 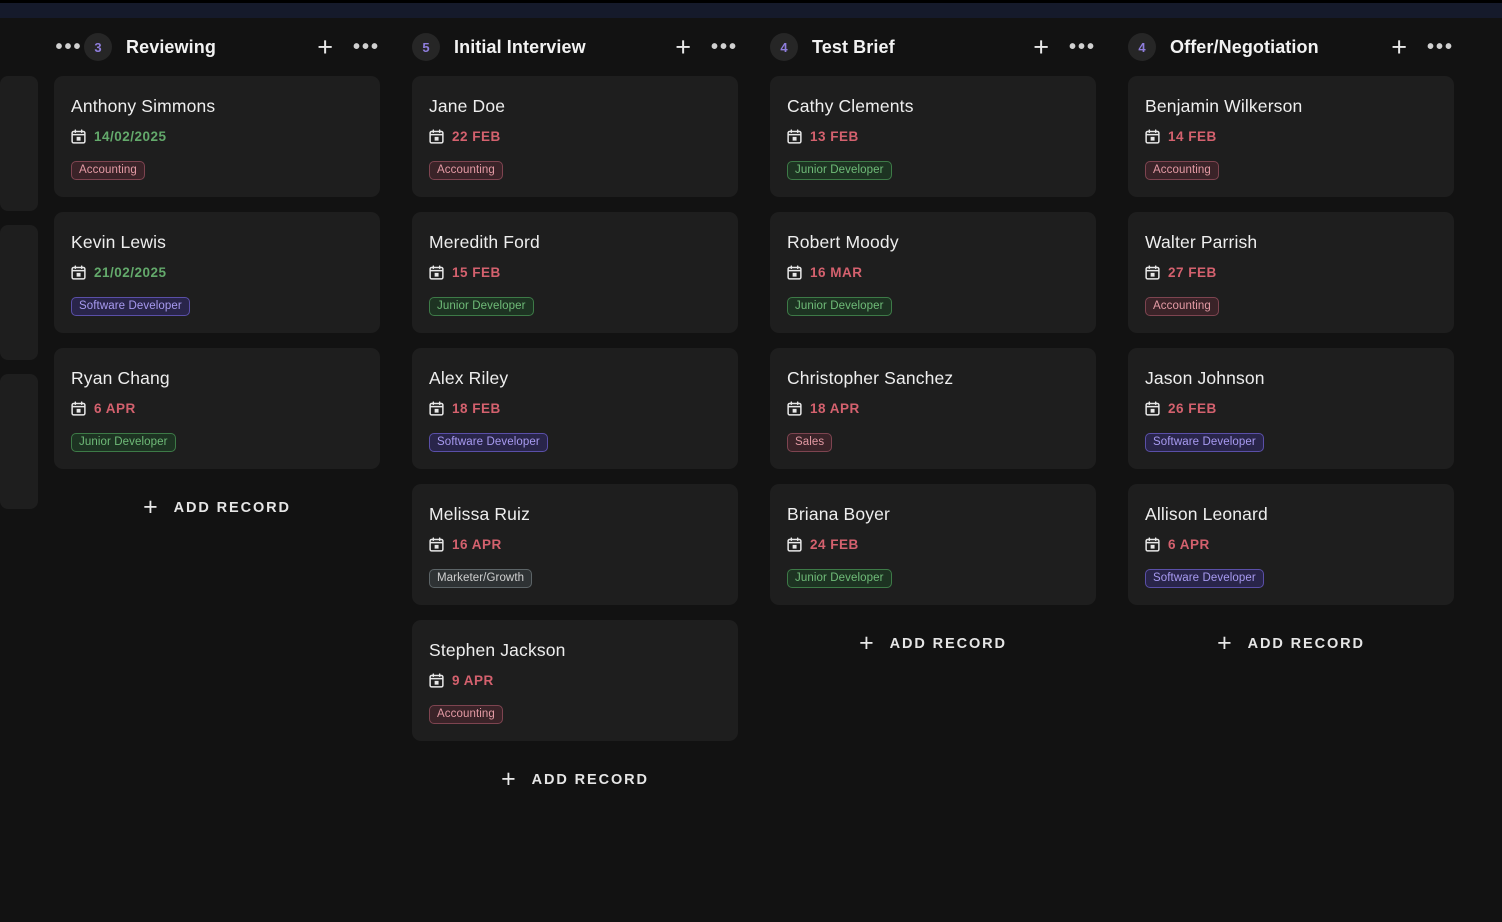 I want to click on card: Briana Boyer 24 FEB Junior Developer, so click(x=933, y=544).